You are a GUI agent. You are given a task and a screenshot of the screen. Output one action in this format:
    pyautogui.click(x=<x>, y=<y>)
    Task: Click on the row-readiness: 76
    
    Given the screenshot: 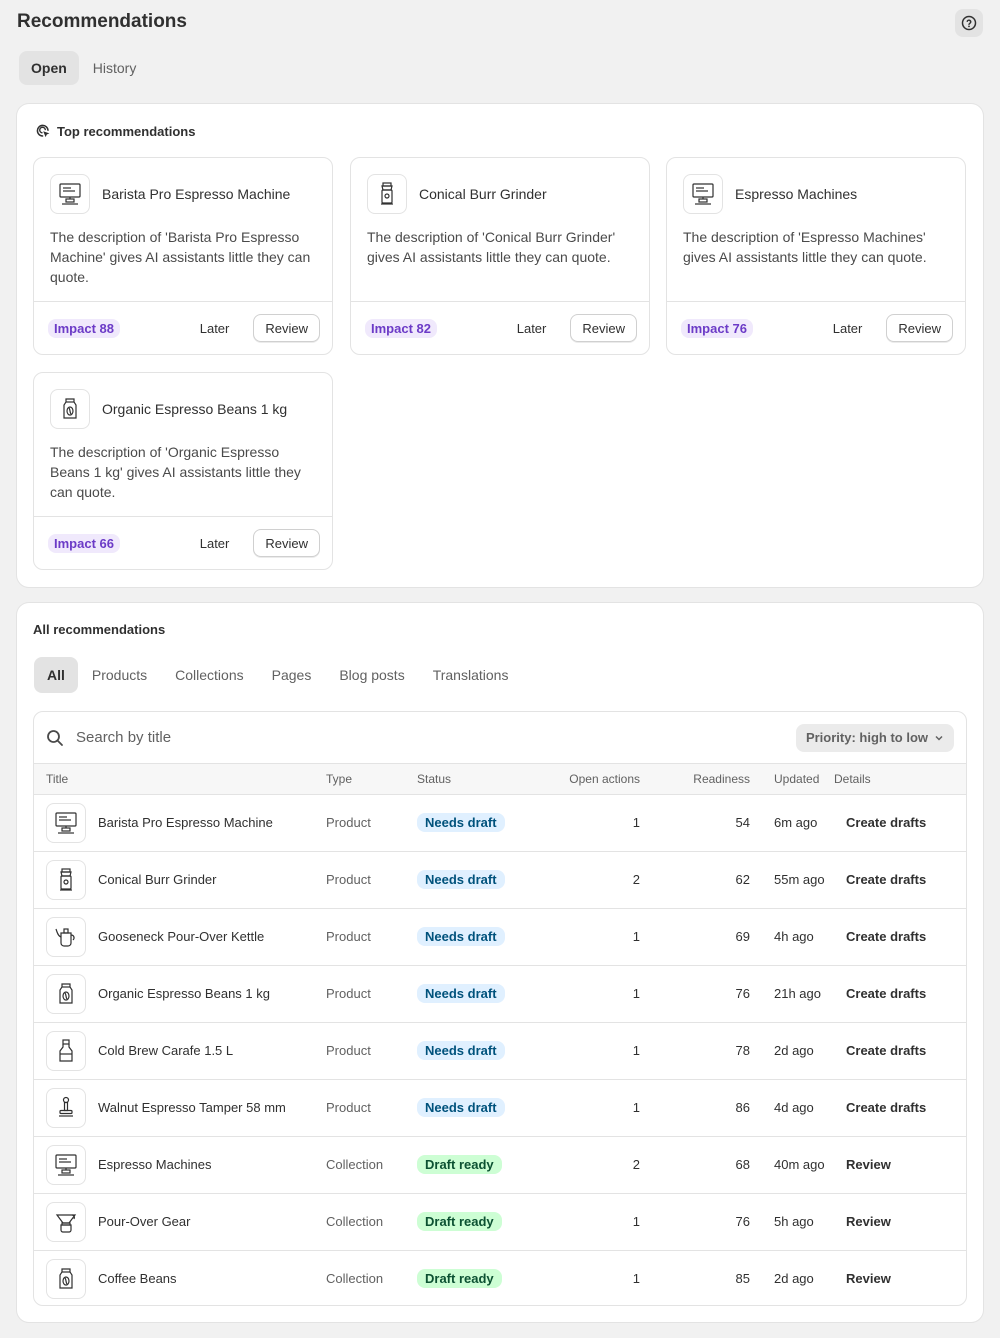 What is the action you would take?
    pyautogui.click(x=742, y=1221)
    